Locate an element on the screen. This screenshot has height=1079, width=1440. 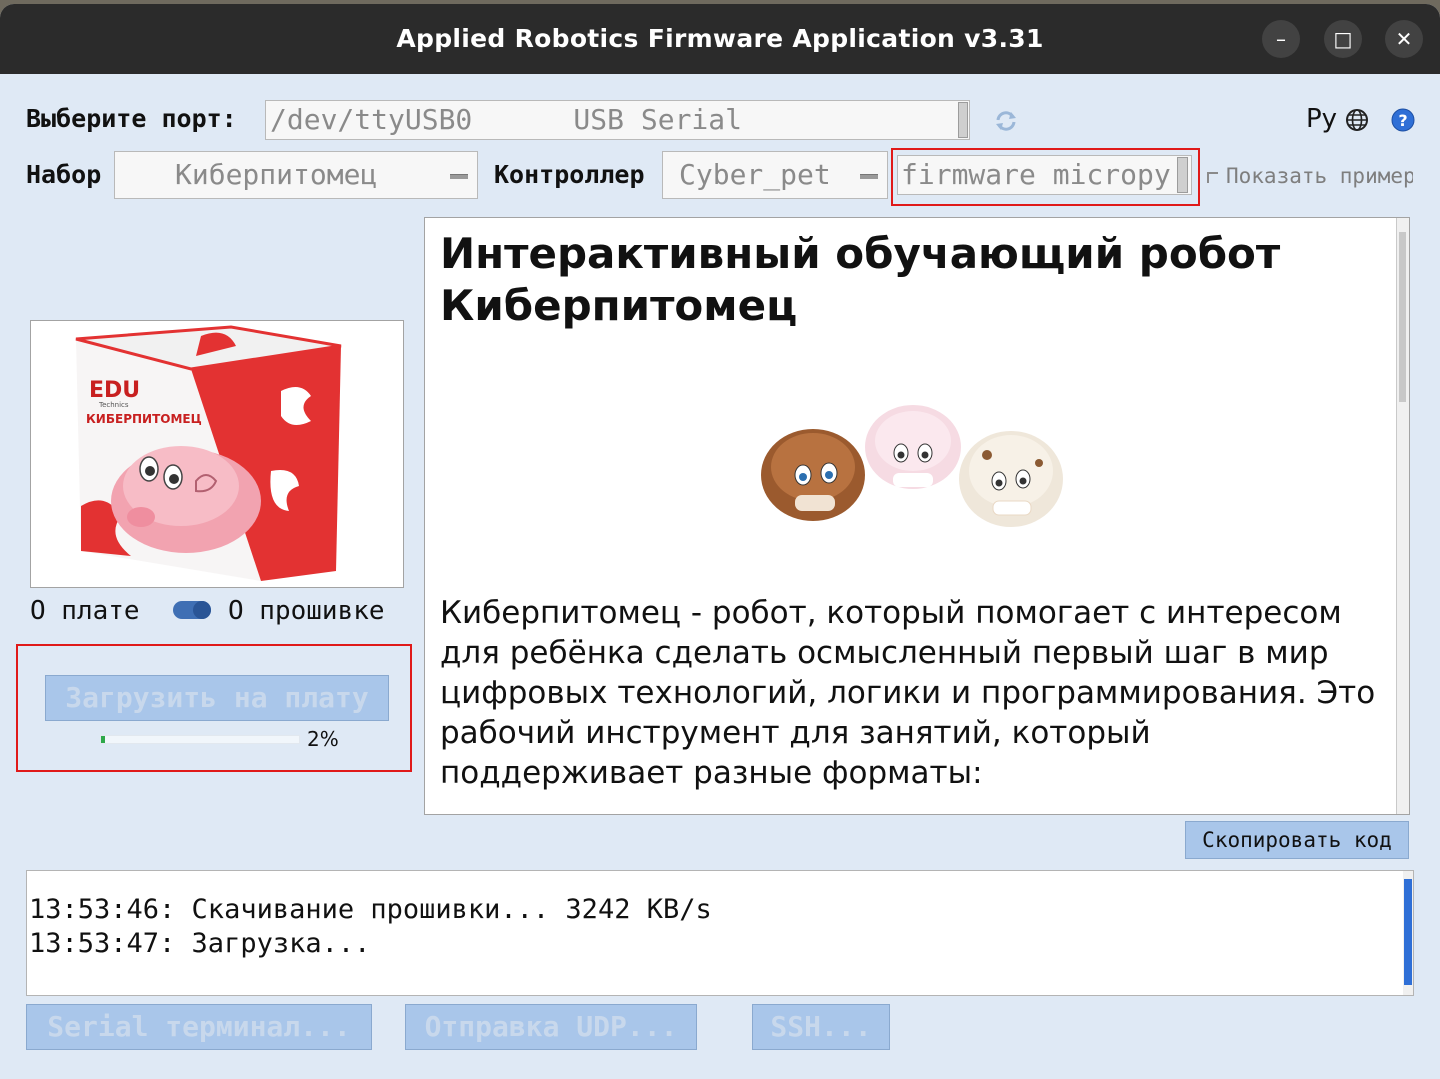
box-brand-text: EDU is located at coordinates (114, 390).